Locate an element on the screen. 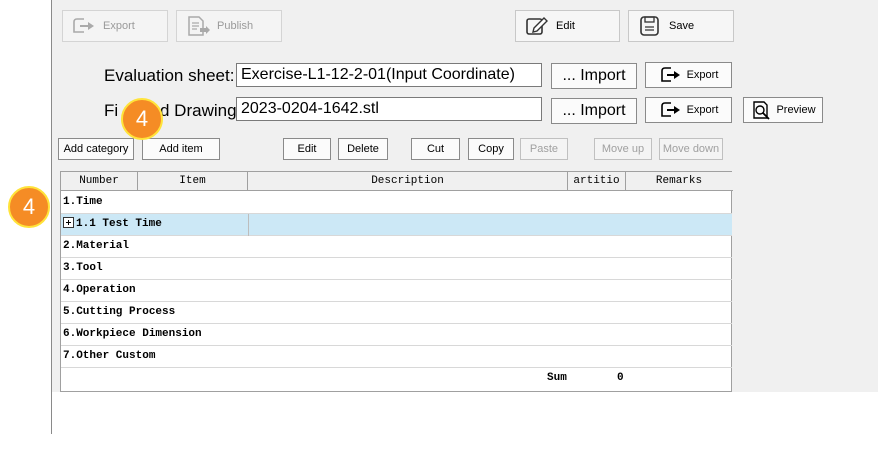  cell-divider is located at coordinates (248, 225).